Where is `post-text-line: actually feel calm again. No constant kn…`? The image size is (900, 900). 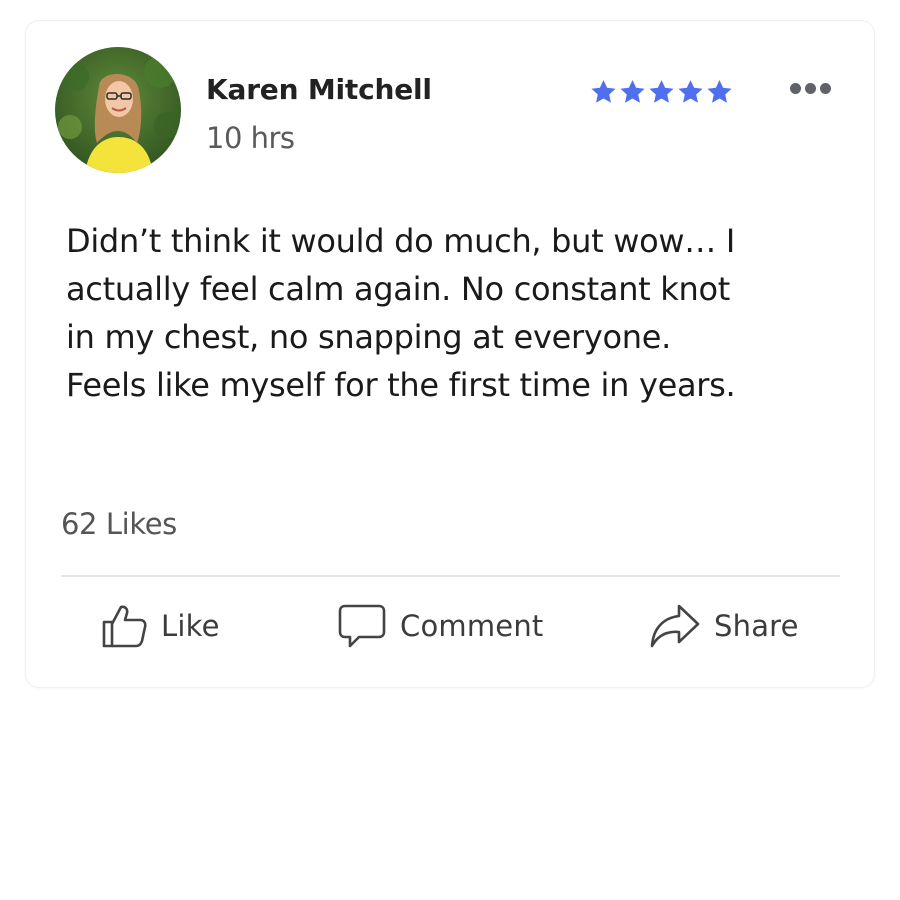 post-text-line: actually feel calm again. No constant kn… is located at coordinates (398, 289).